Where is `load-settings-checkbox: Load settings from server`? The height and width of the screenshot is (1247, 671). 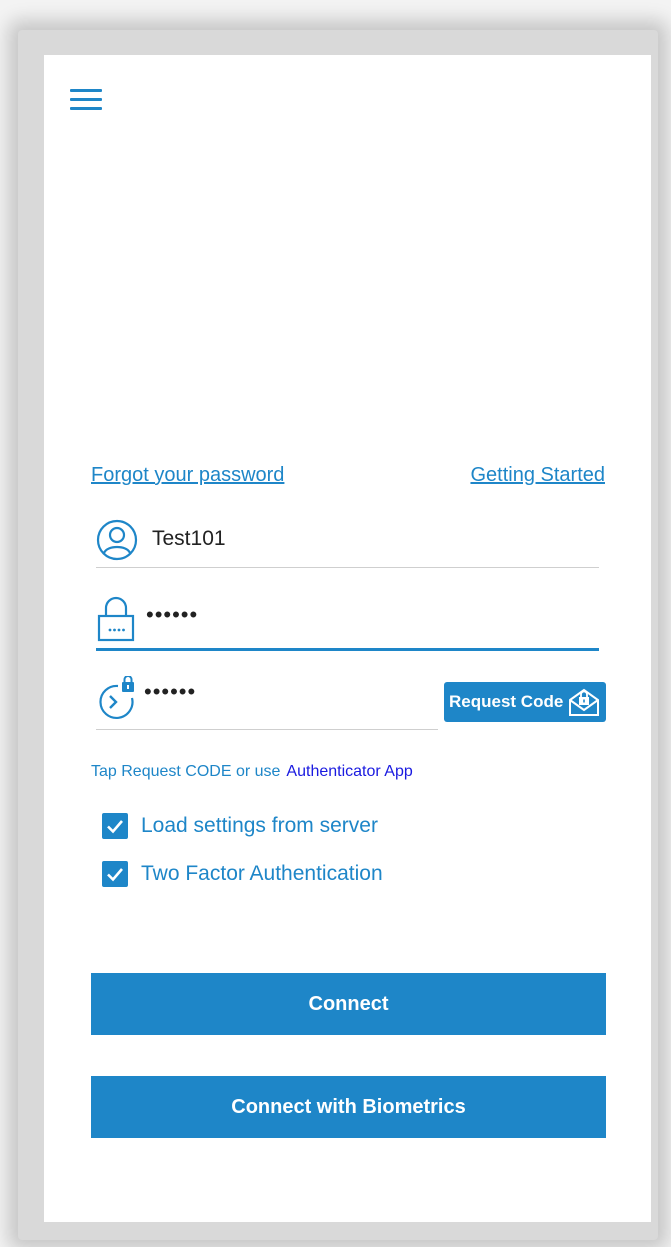
load-settings-checkbox: Load settings from server is located at coordinates (240, 826).